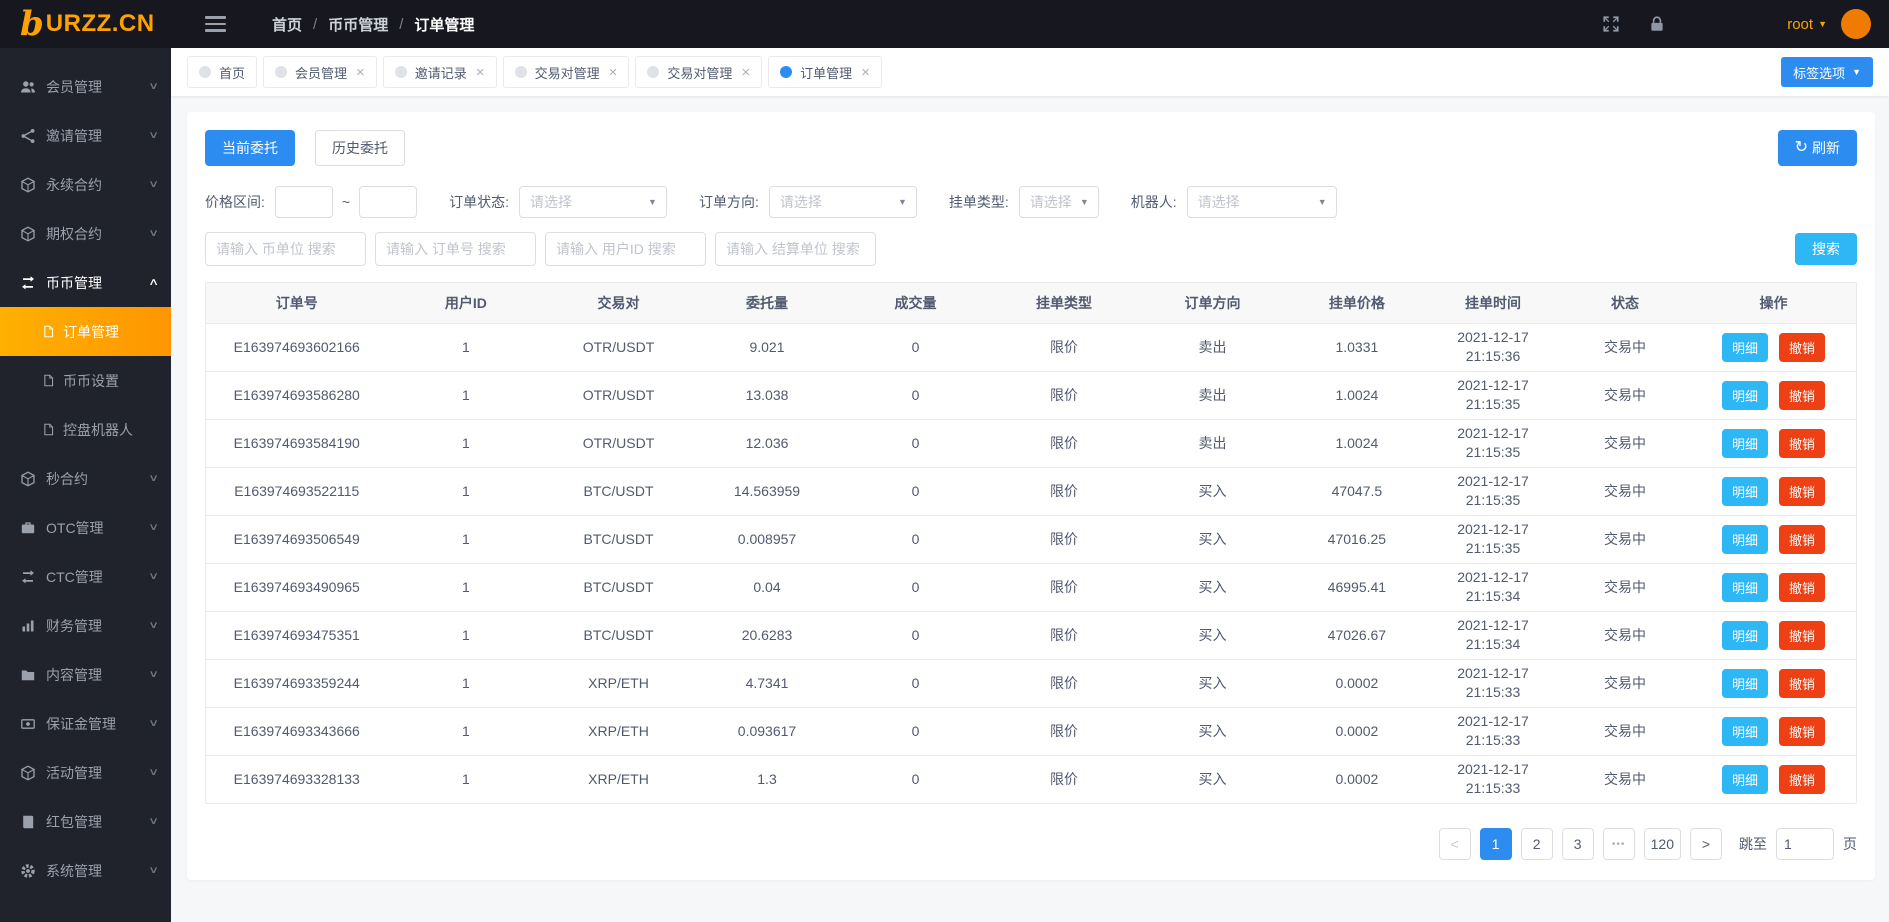 The height and width of the screenshot is (922, 1889). Describe the element at coordinates (466, 683) in the screenshot. I see `cell-user-id: 1` at that location.